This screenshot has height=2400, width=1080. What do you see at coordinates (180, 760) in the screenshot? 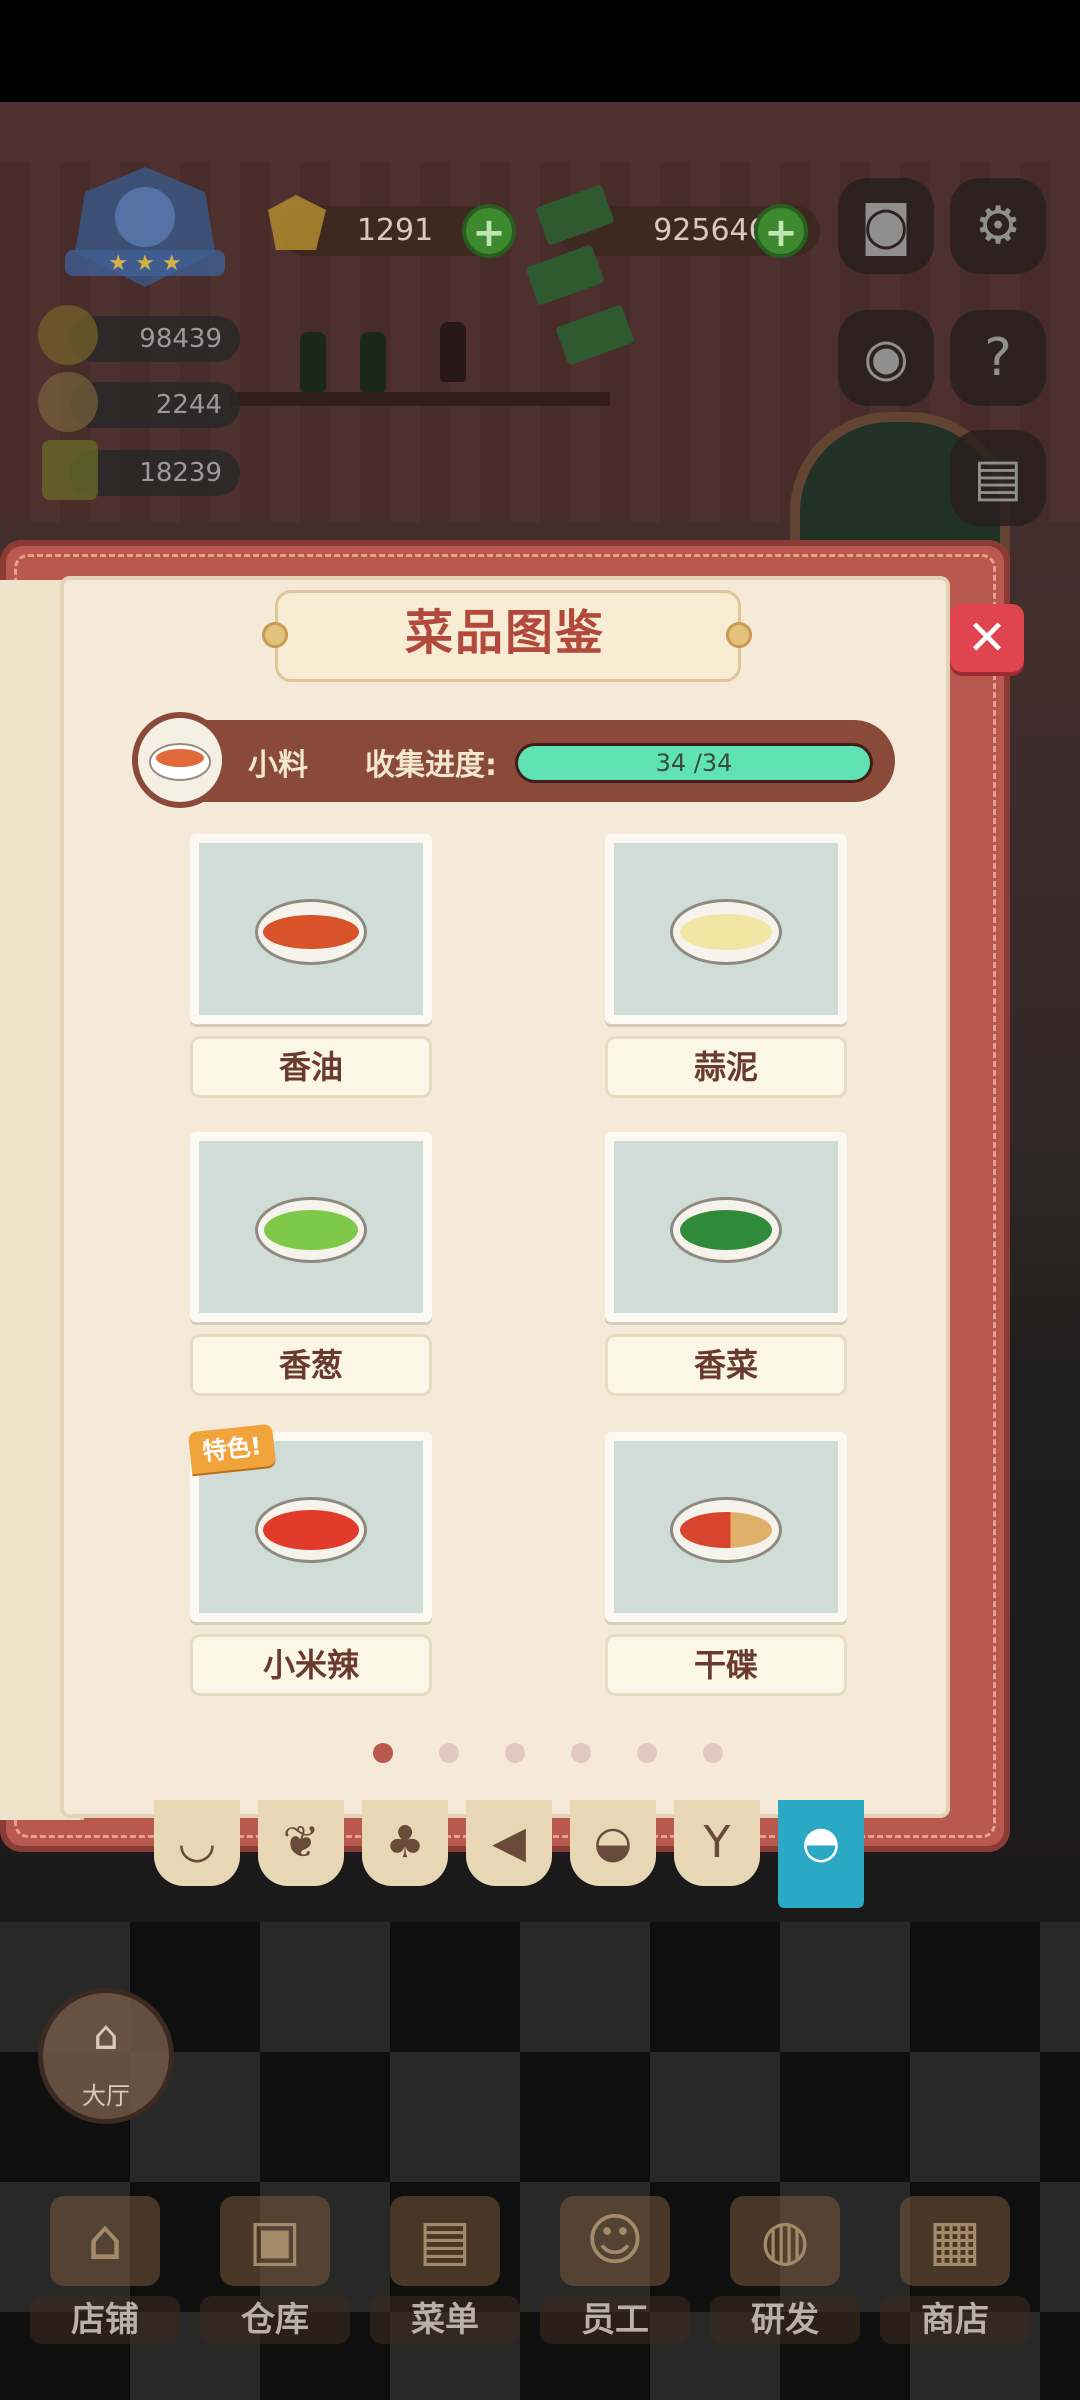
I see `category-bowl-icon` at bounding box center [180, 760].